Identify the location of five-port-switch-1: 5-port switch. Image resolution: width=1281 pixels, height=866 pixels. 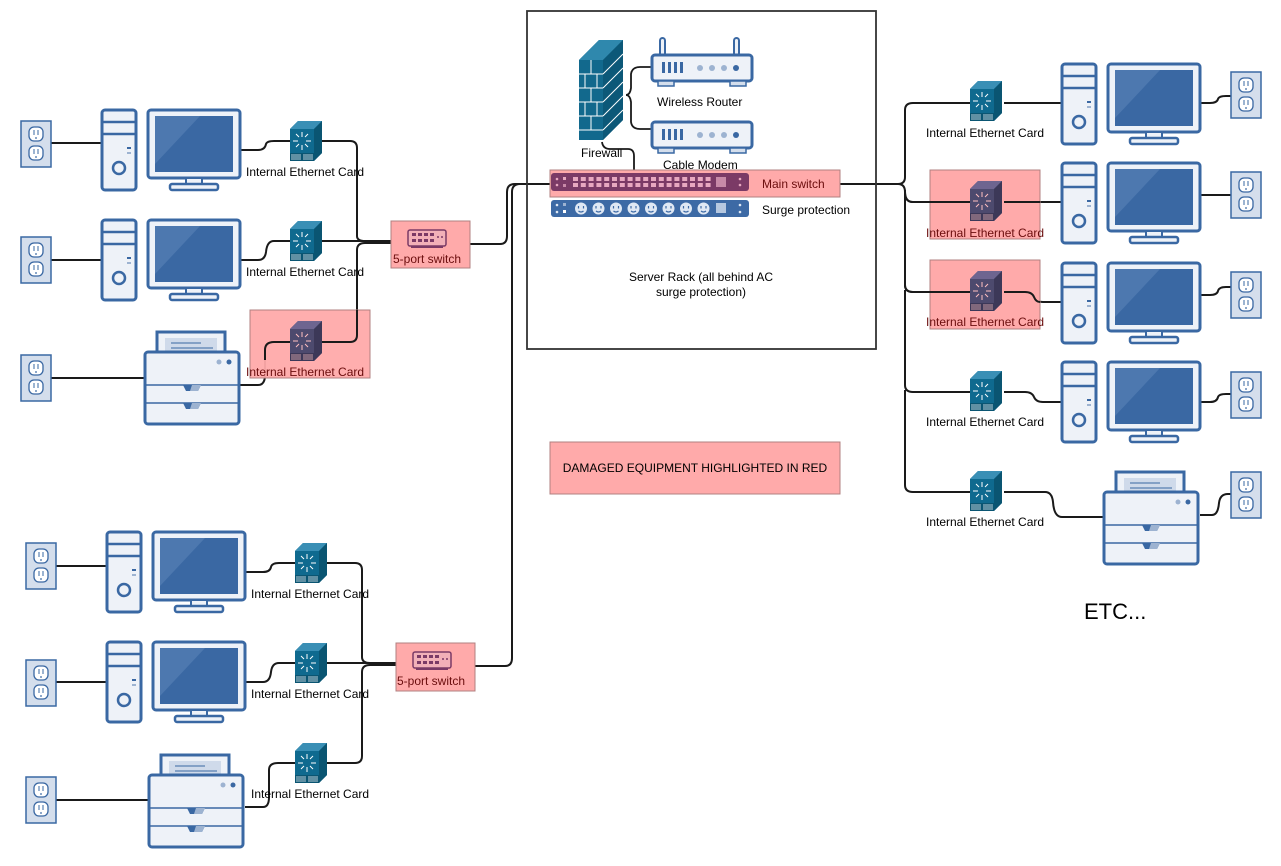
(430, 244).